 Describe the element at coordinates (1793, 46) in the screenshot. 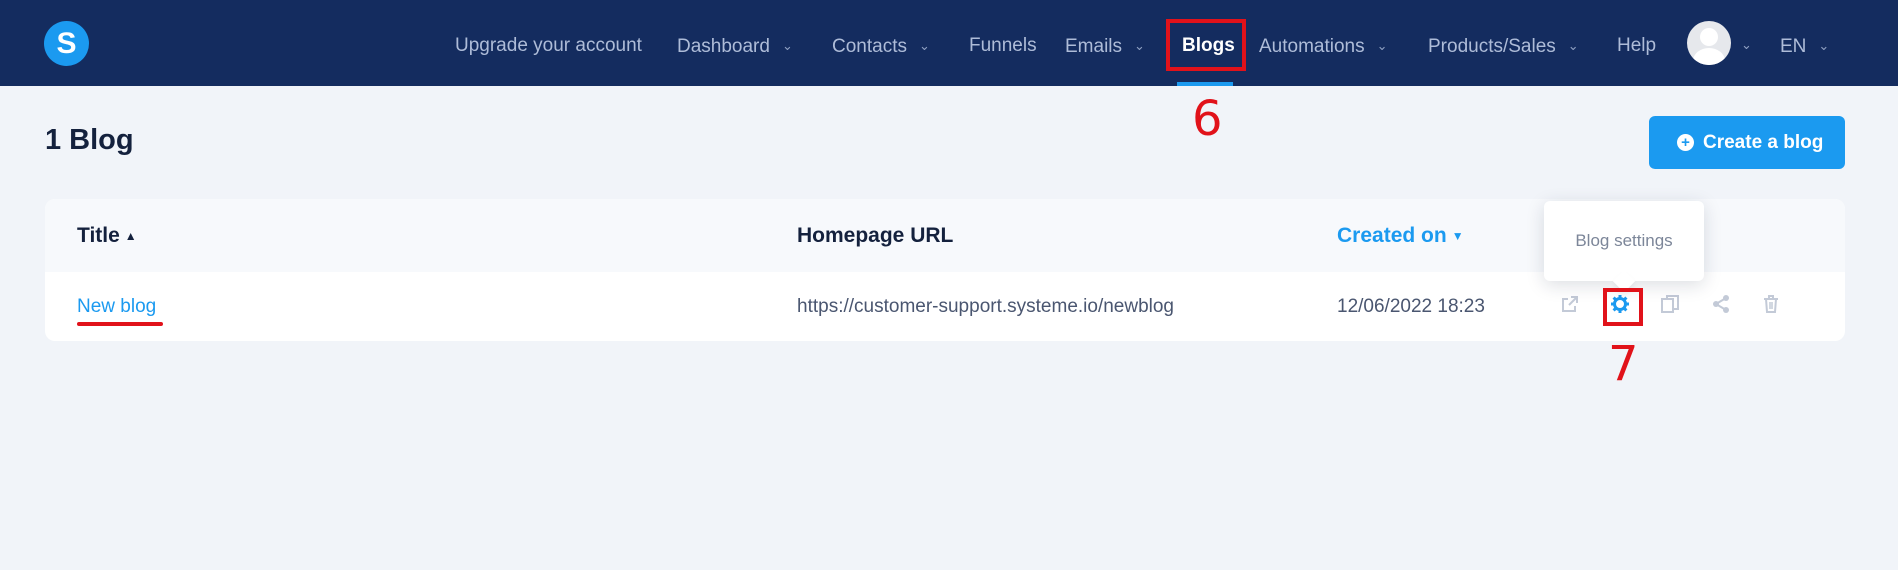

I see `language-label: EN` at that location.